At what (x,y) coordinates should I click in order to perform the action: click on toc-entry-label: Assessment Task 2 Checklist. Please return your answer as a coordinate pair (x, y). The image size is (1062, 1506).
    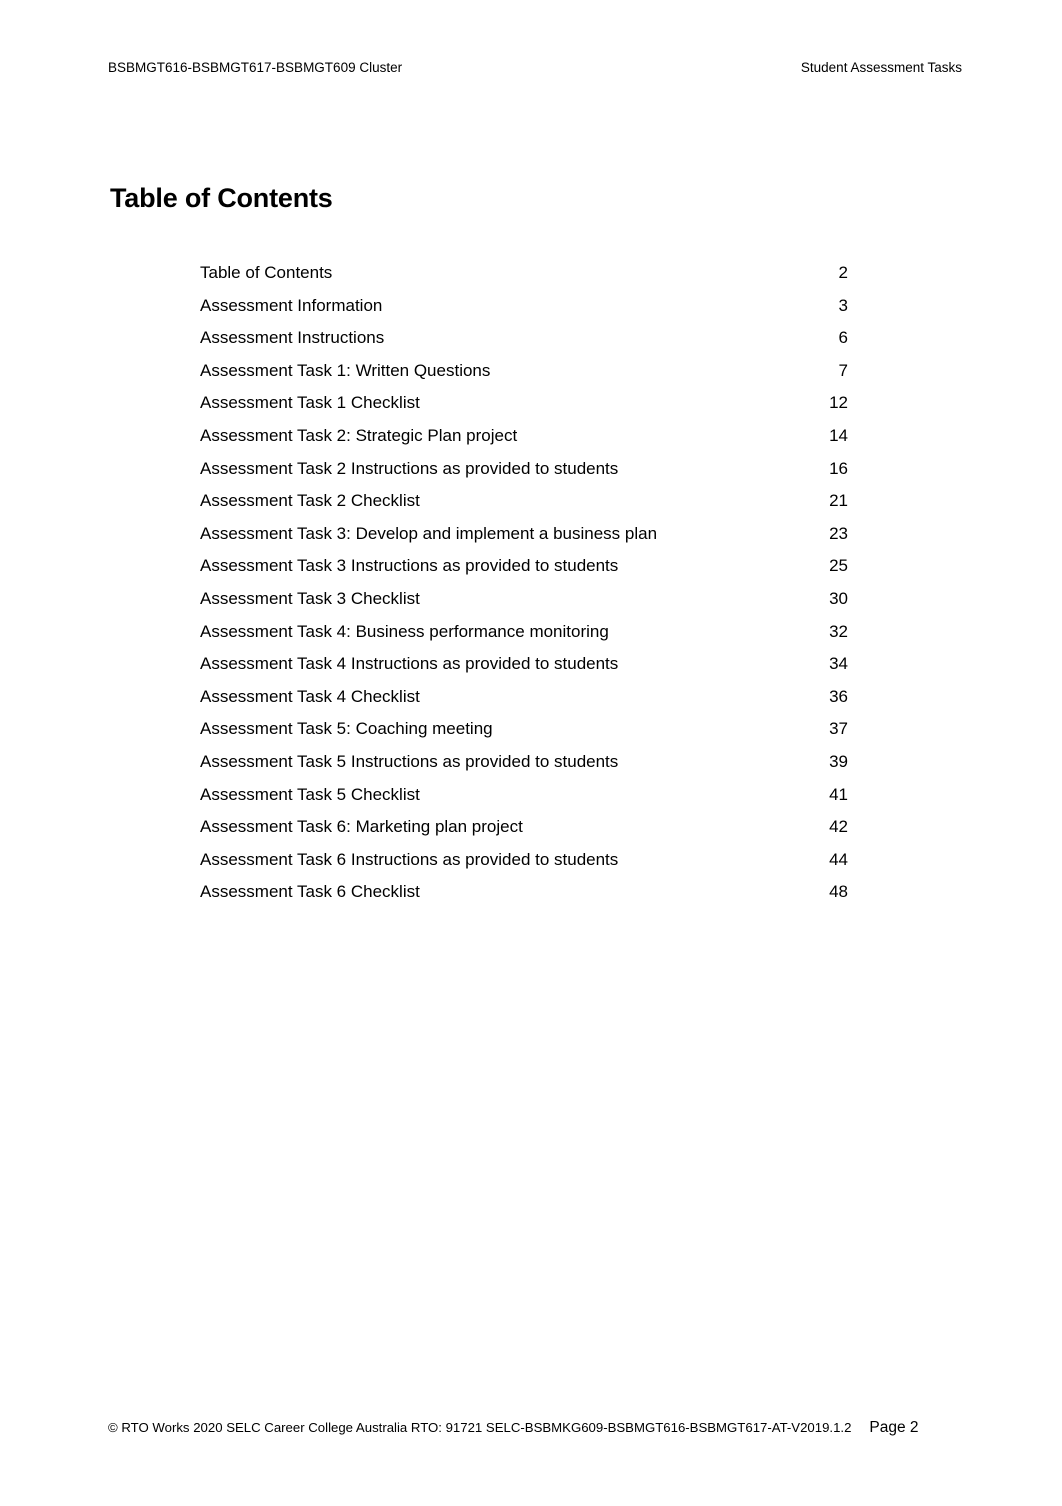
    Looking at the image, I should click on (310, 501).